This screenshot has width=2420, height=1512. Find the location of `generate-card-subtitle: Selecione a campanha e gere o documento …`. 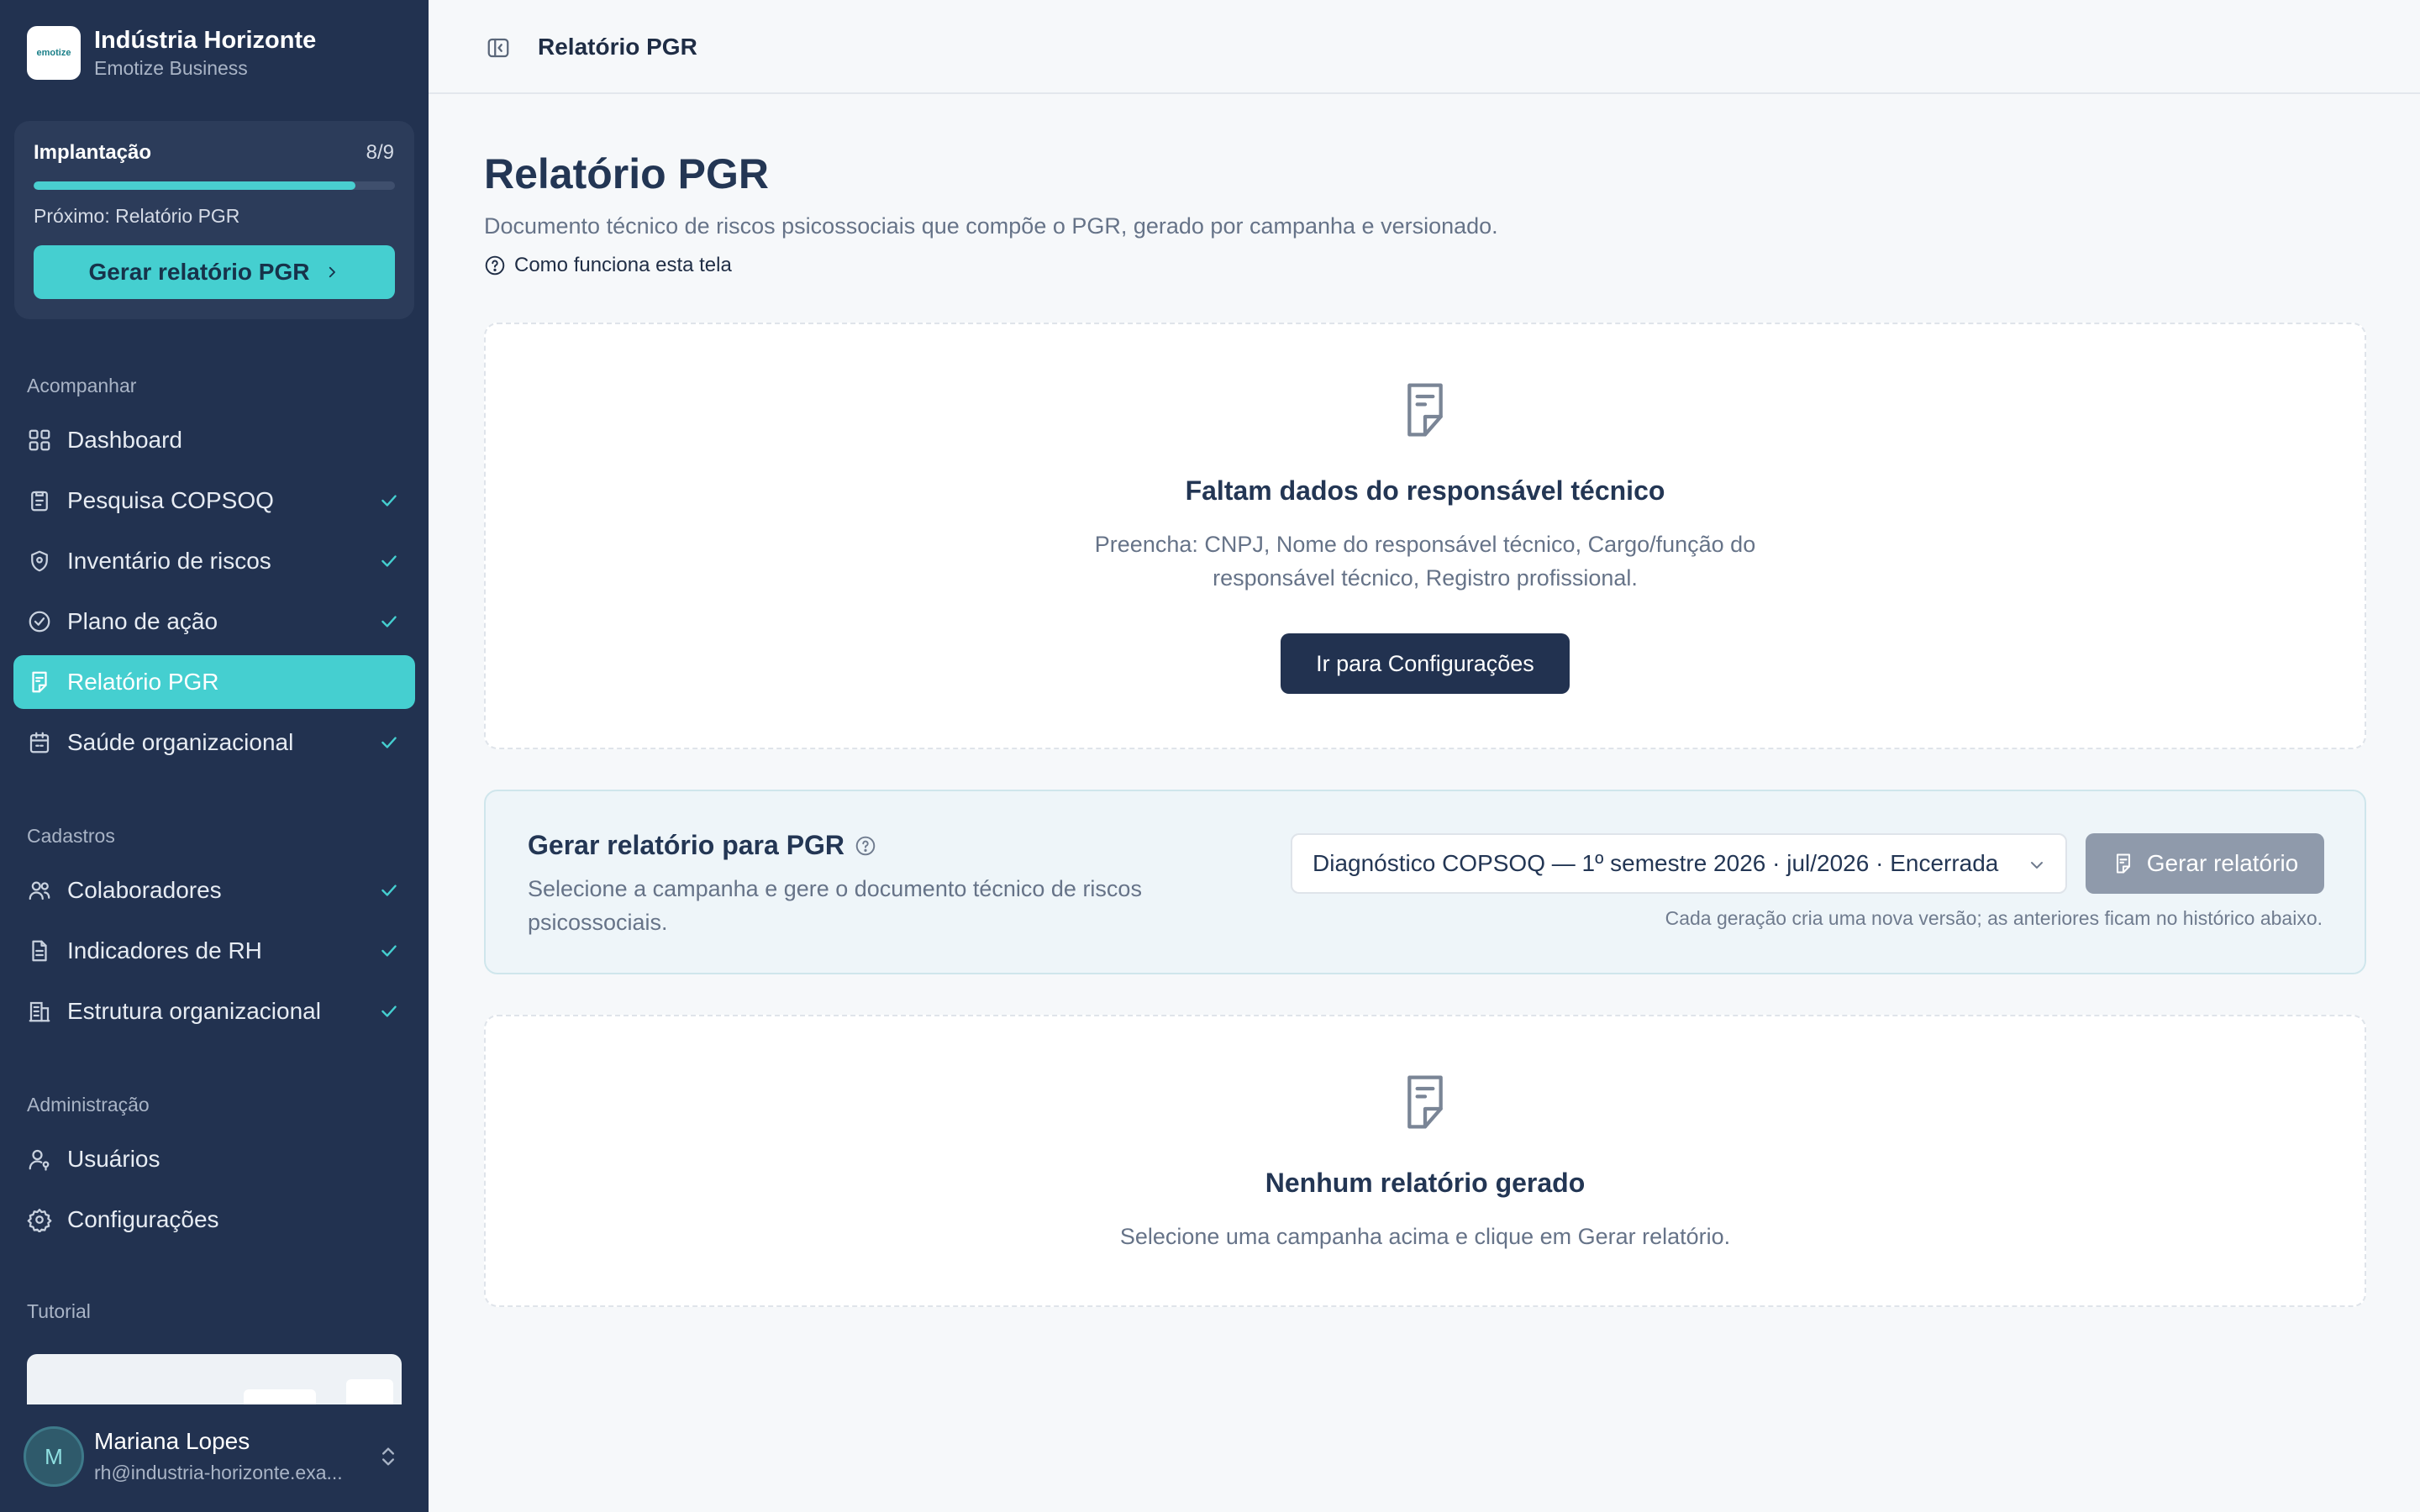

generate-card-subtitle: Selecione a campanha e gere o documento … is located at coordinates (835, 905).